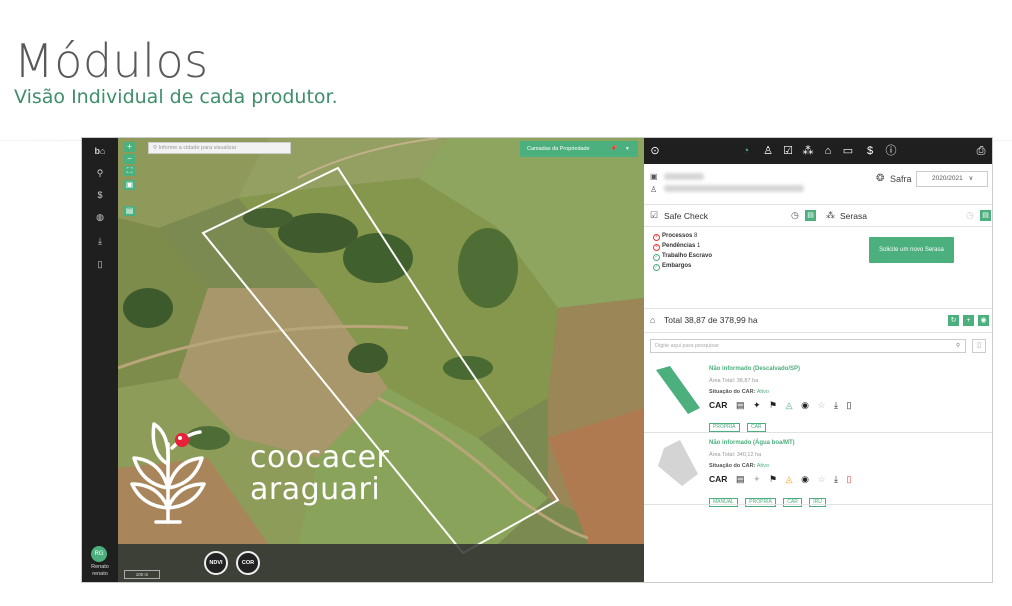 The image size is (1012, 606). Describe the element at coordinates (723, 502) in the screenshot. I see `tag: MANUAL` at that location.